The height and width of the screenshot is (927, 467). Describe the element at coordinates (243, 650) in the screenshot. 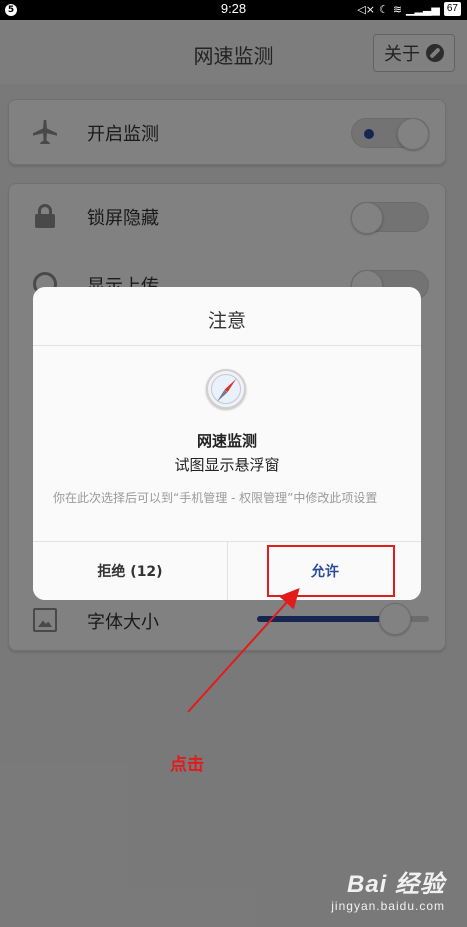

I see `annotation-arrow` at that location.